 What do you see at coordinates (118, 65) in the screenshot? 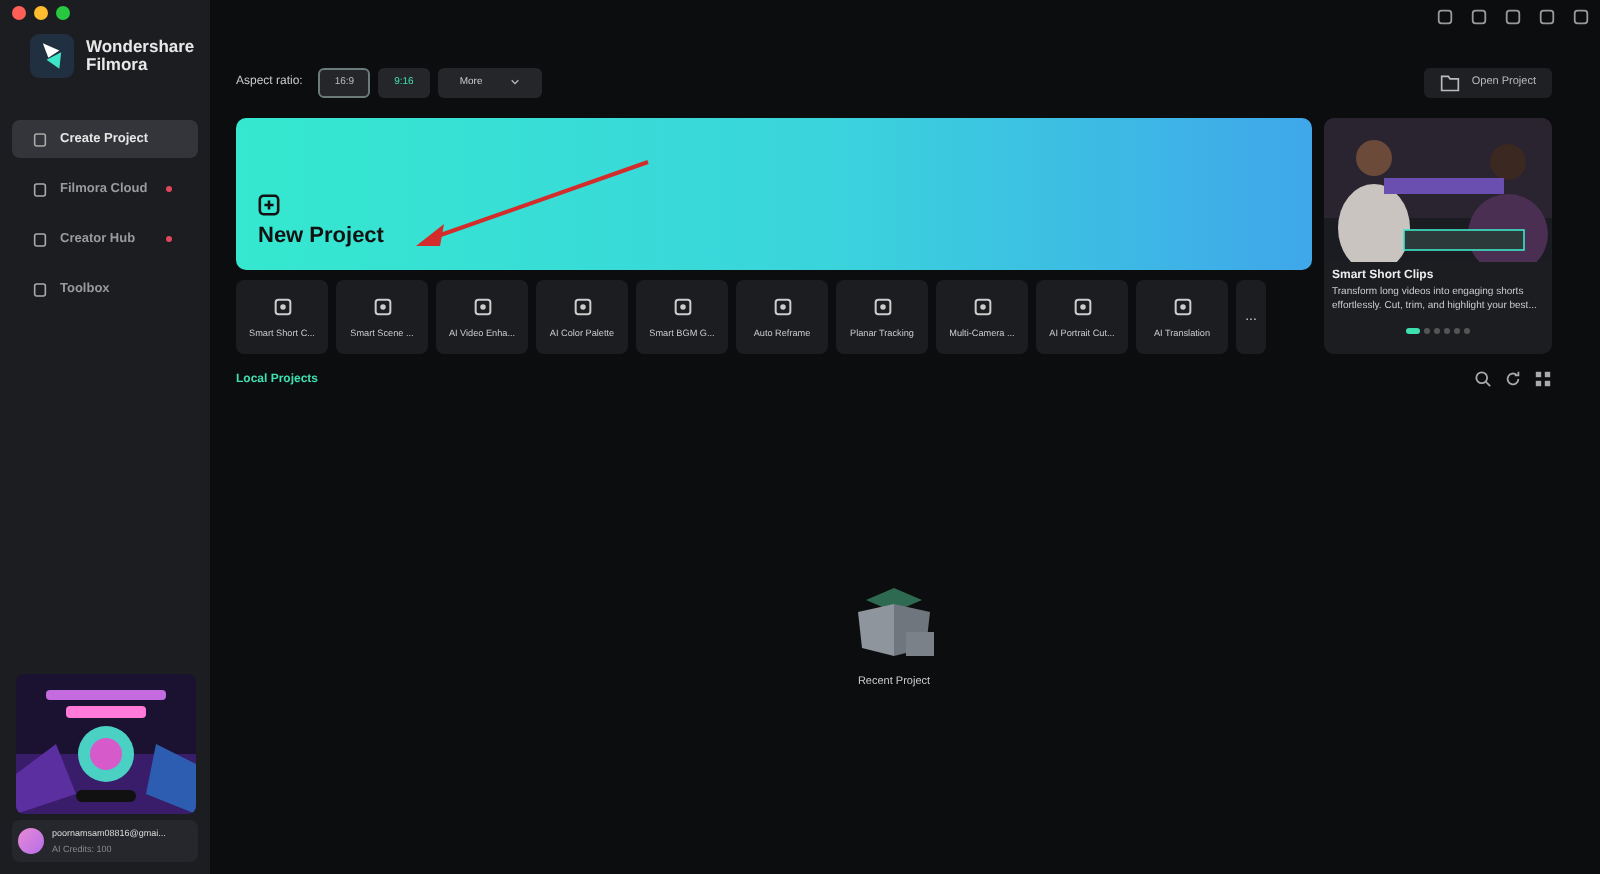
I see `app-name: Filmora` at bounding box center [118, 65].